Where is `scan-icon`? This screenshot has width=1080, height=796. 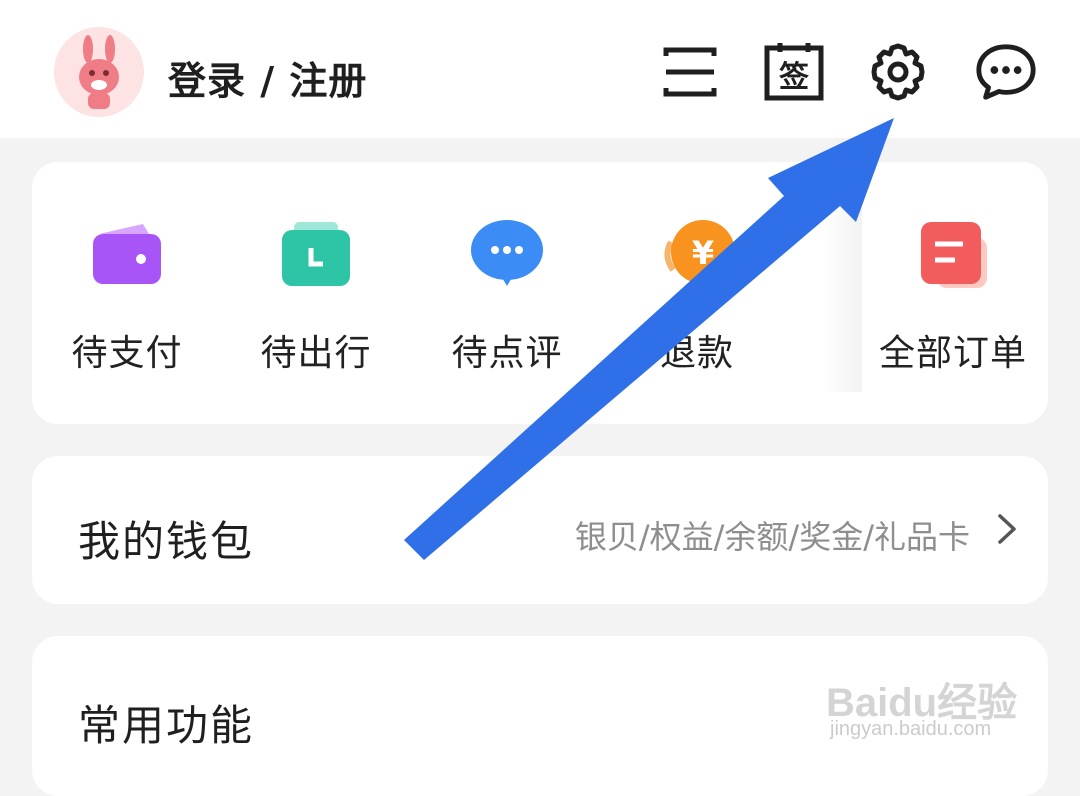
scan-icon is located at coordinates (690, 72).